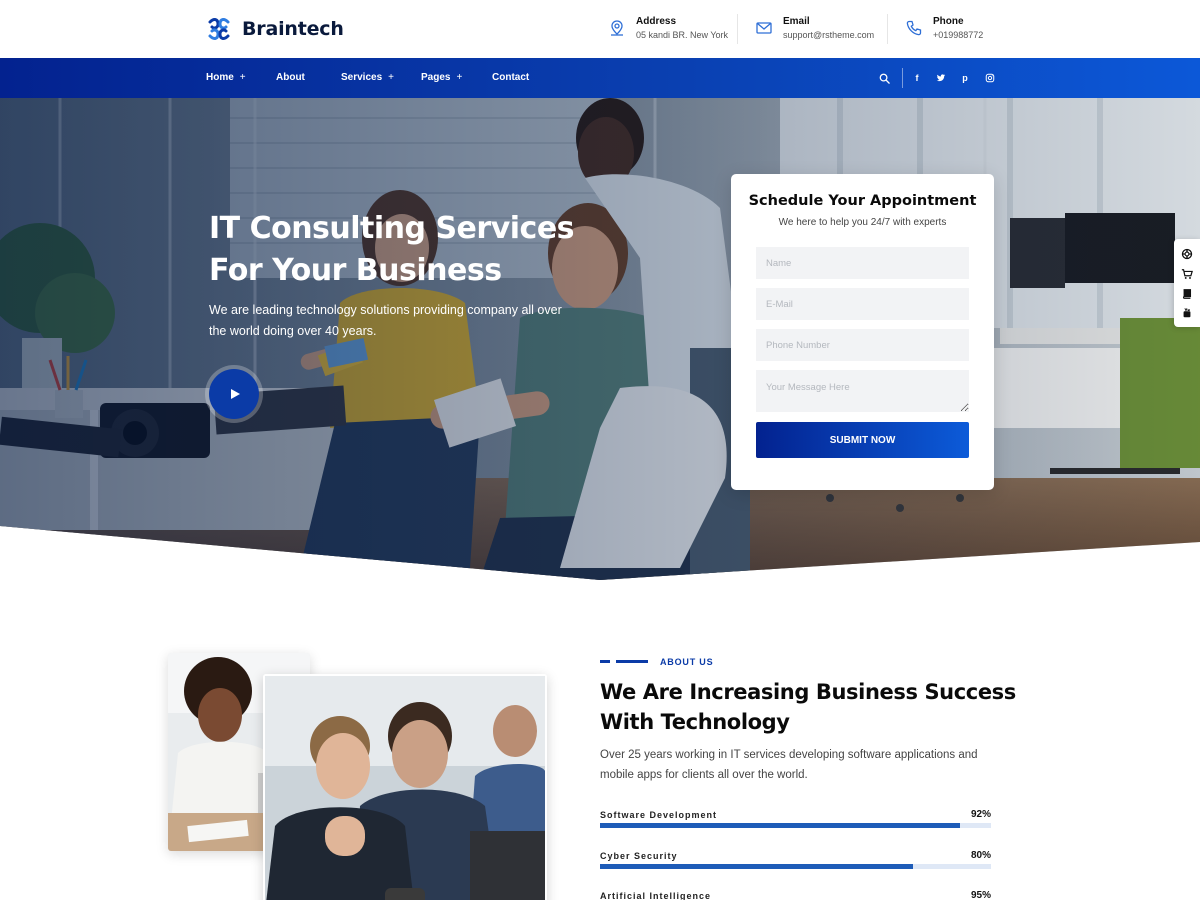  What do you see at coordinates (965, 78) in the screenshot?
I see `pinterest-icon: p` at bounding box center [965, 78].